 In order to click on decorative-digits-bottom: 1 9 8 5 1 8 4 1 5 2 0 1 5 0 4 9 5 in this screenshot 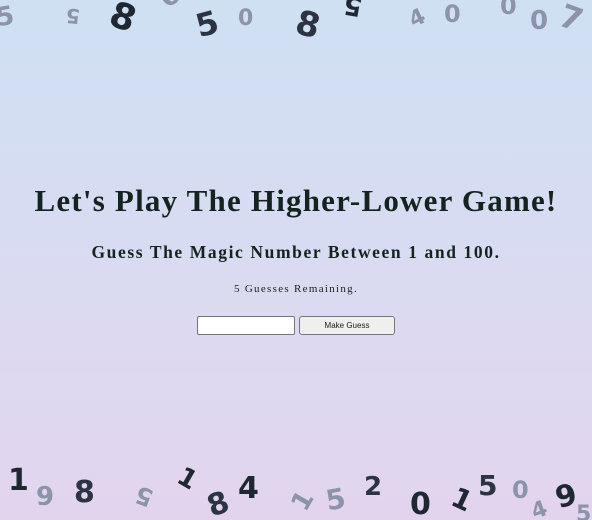, I will do `click(296, 490)`.